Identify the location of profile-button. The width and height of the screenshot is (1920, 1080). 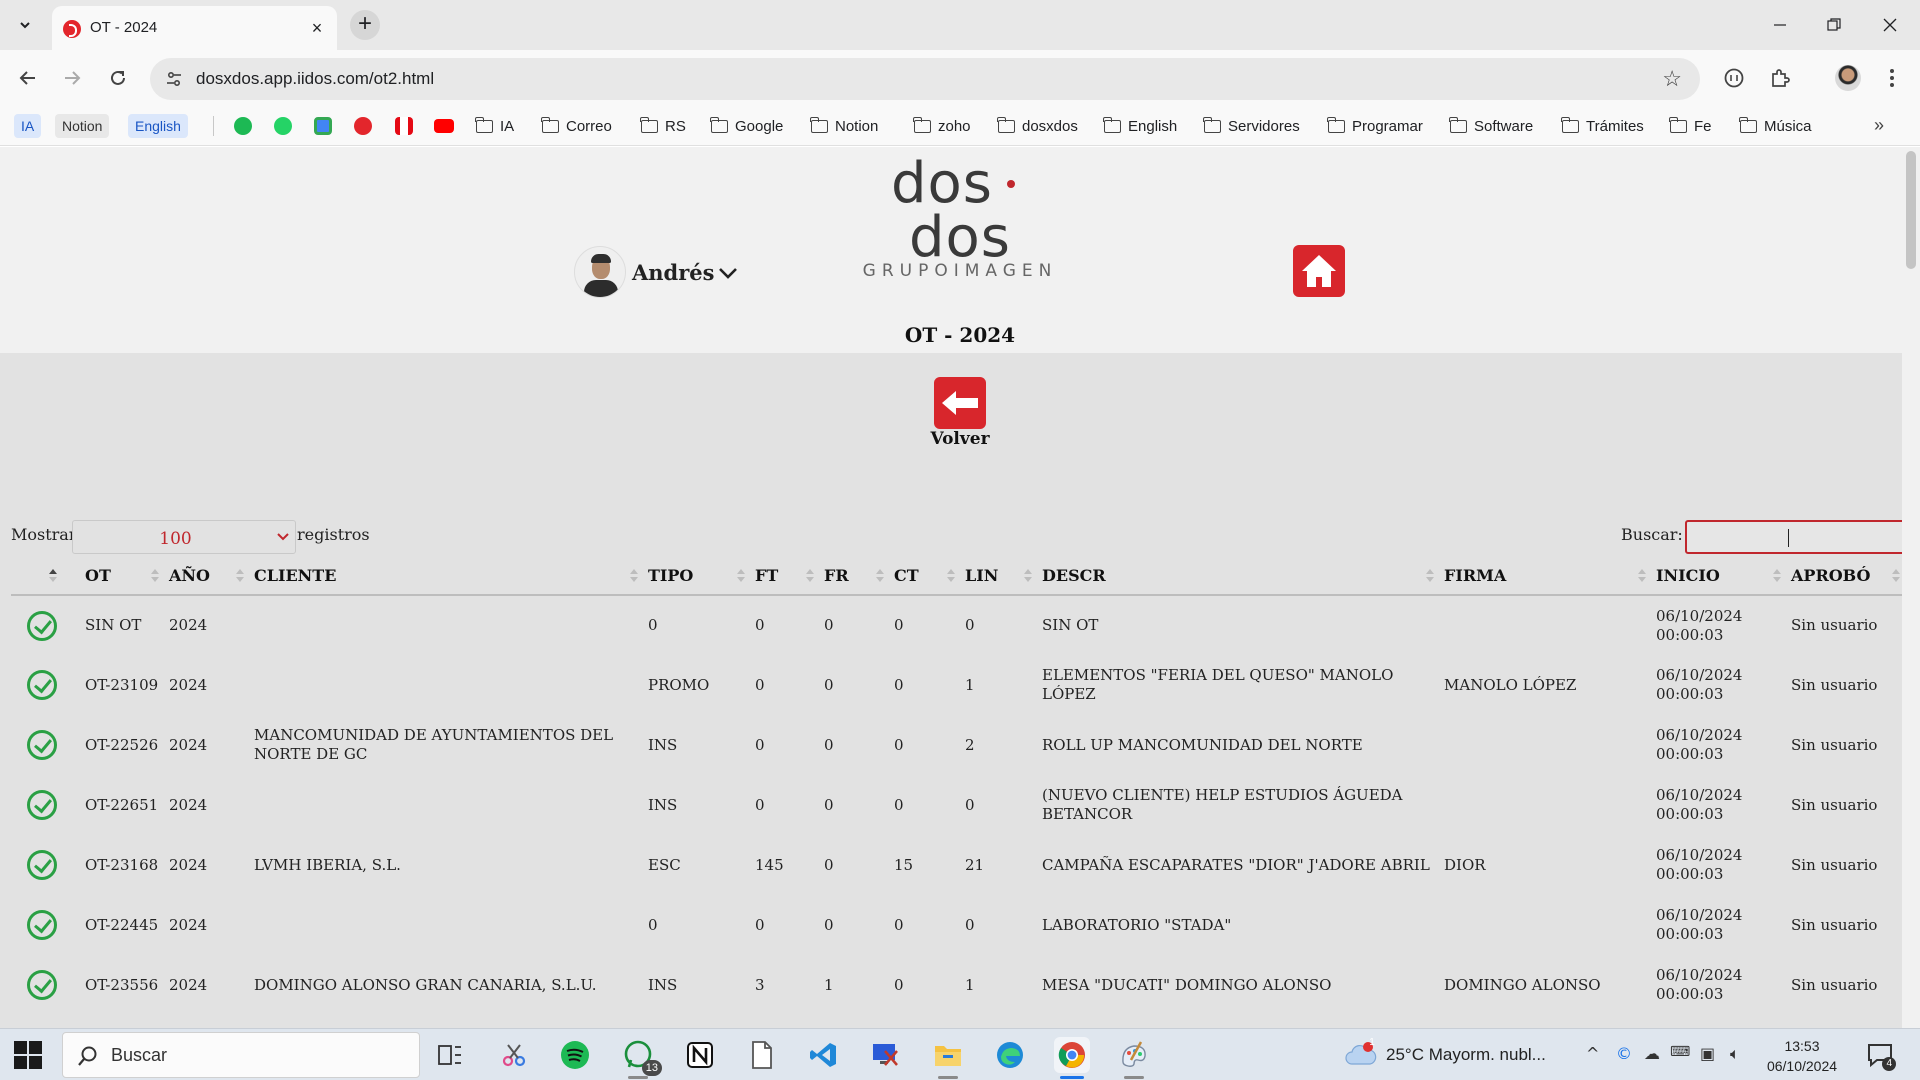
(1848, 78).